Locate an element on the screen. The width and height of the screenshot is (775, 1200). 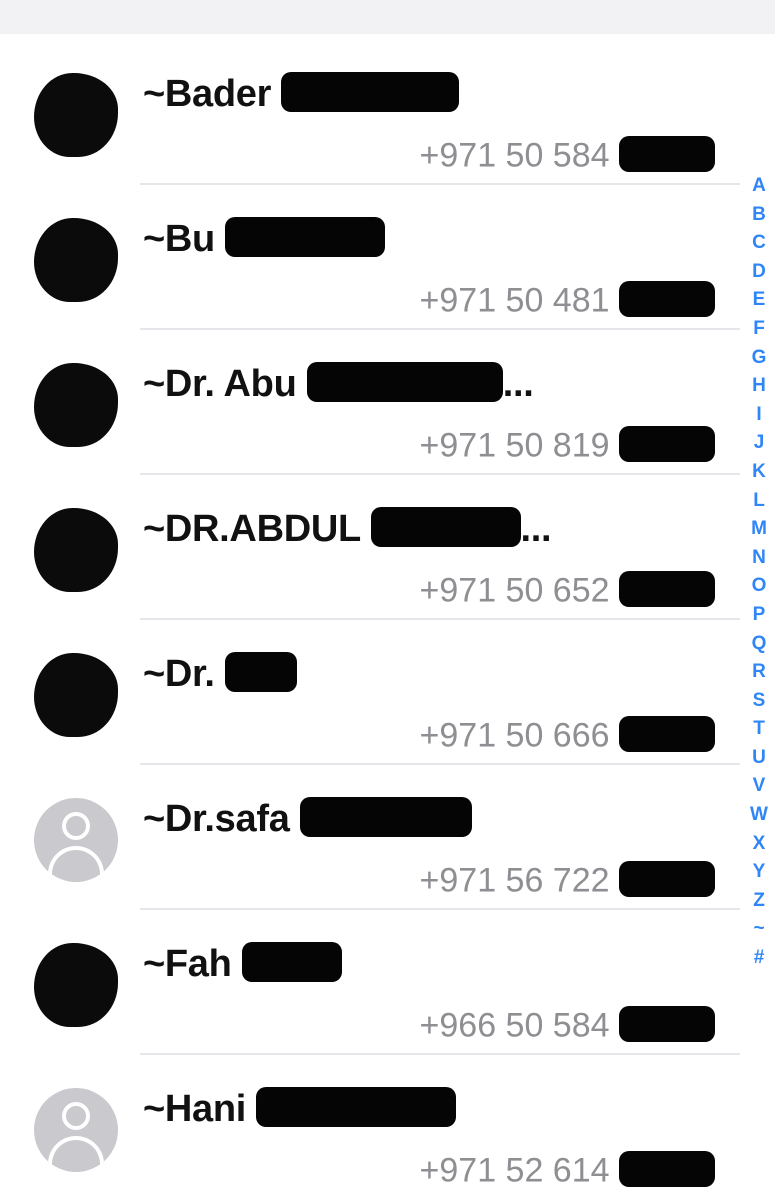
index-letter: I is located at coordinates (759, 415).